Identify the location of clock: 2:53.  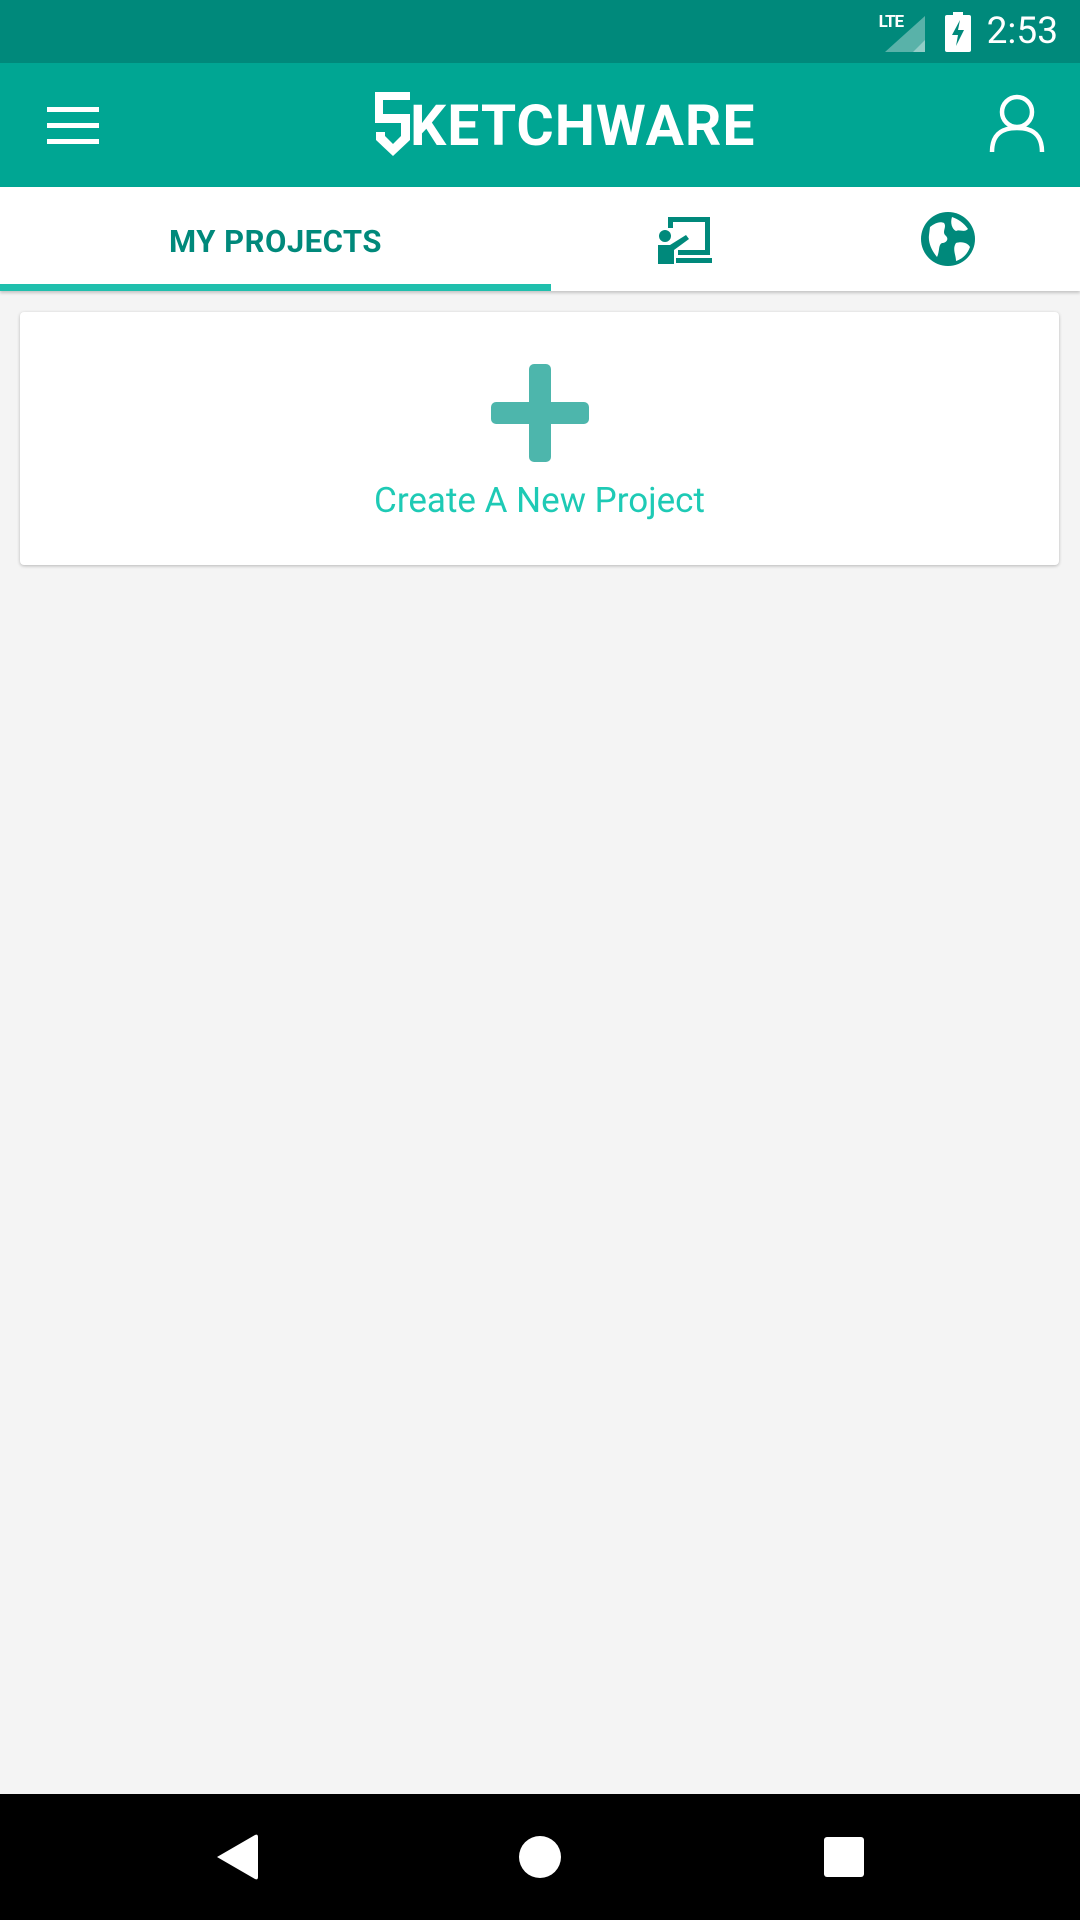
(1022, 31).